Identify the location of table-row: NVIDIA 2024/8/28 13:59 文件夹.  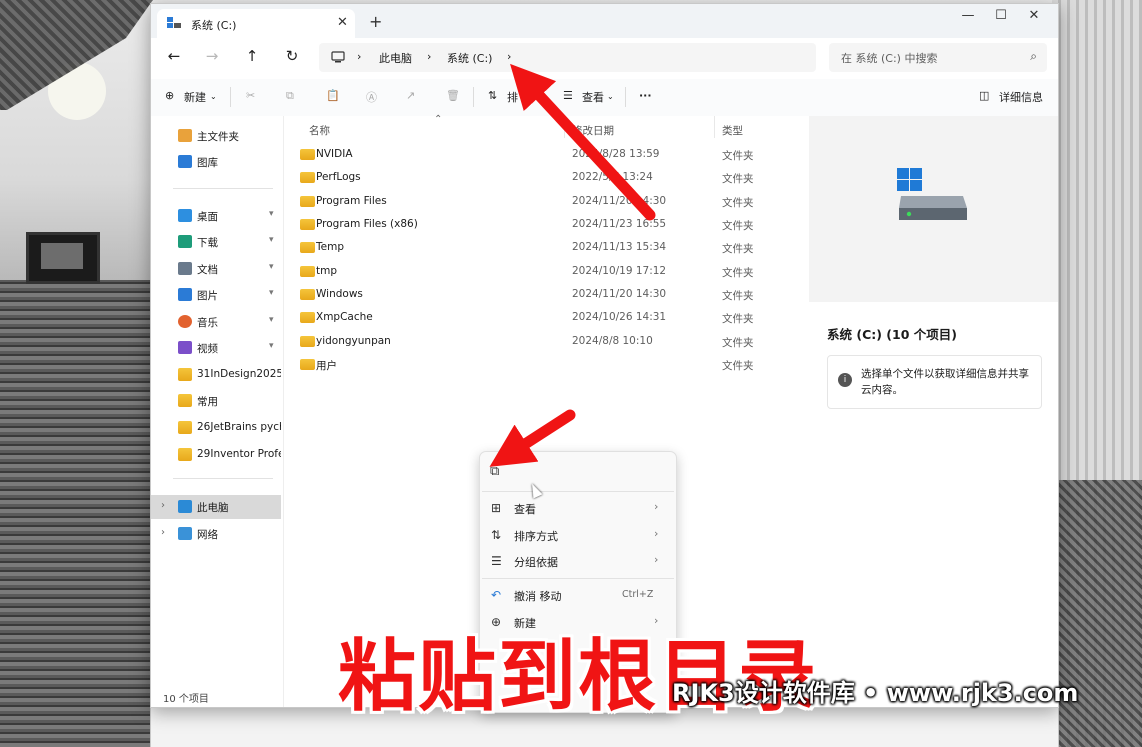
(549, 155).